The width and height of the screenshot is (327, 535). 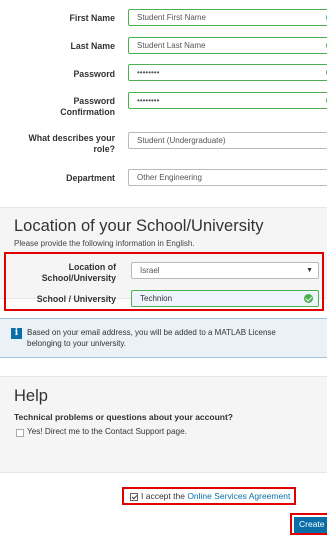 What do you see at coordinates (94, 74) in the screenshot?
I see `password-label: Password` at bounding box center [94, 74].